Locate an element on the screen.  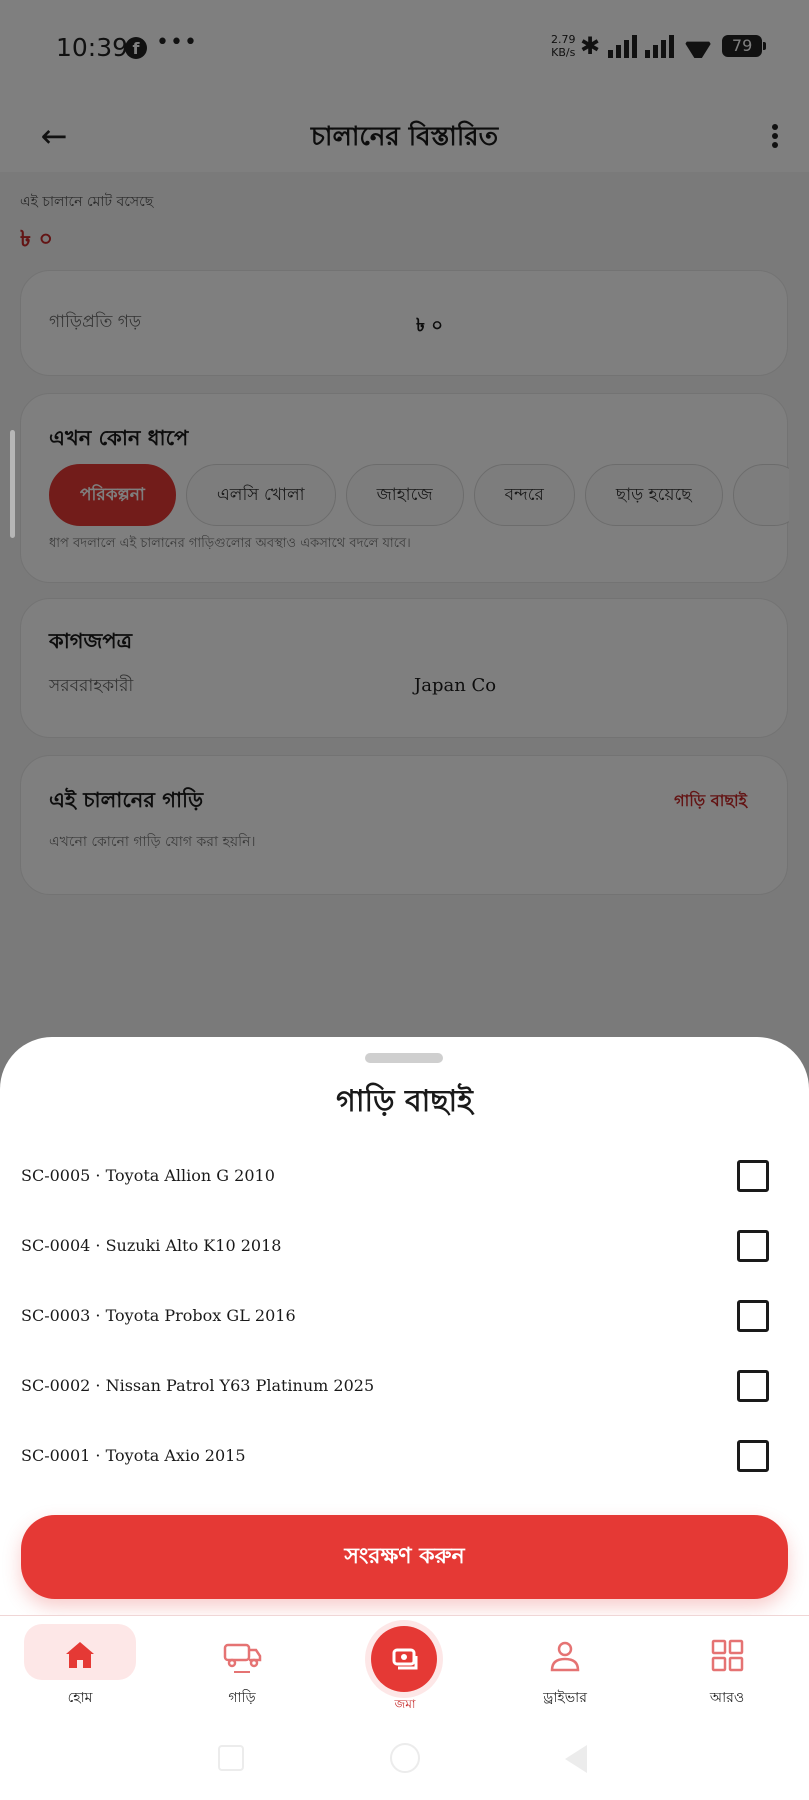
cash-icon is located at coordinates (405, 1659).